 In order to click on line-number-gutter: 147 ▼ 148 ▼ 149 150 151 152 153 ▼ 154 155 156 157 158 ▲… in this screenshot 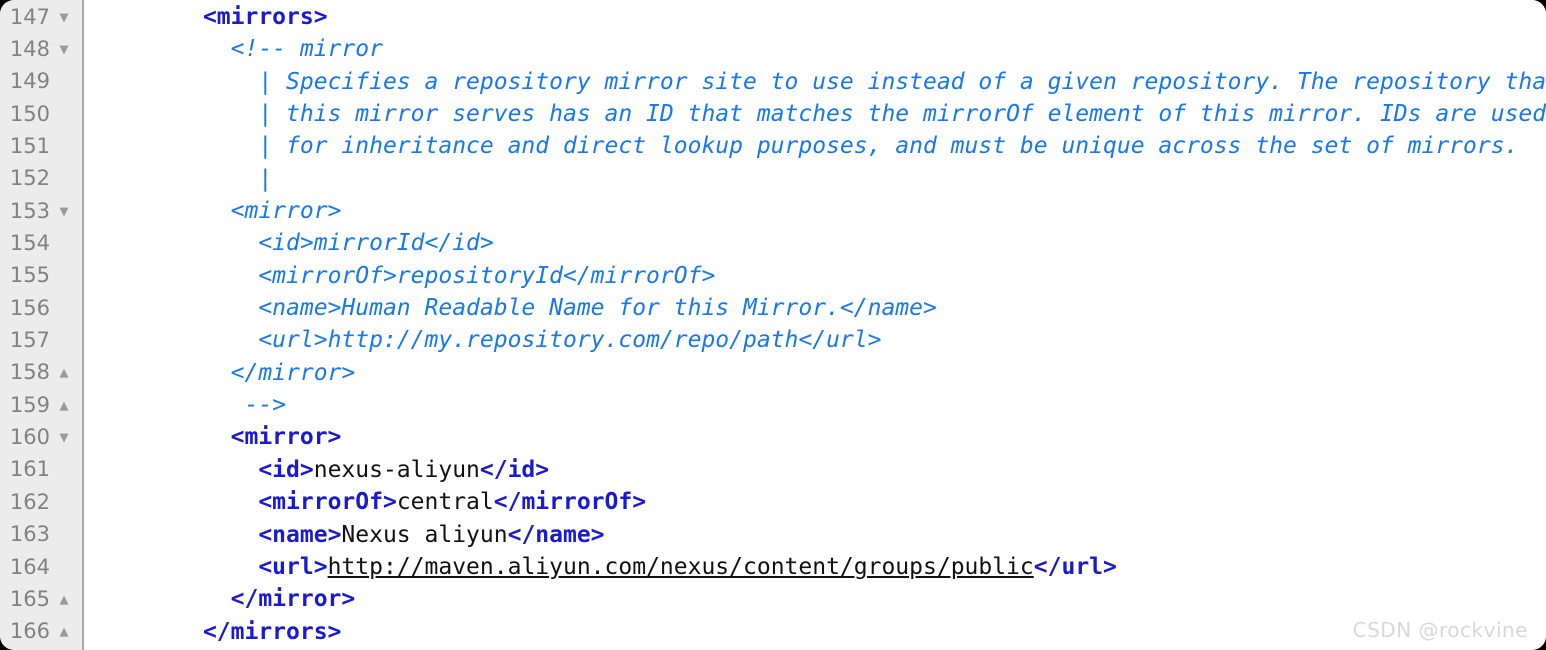, I will do `click(42, 325)`.